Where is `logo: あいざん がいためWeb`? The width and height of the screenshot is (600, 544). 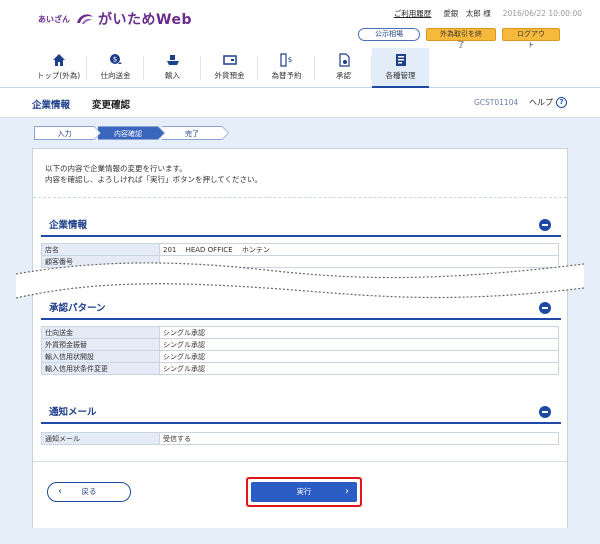 logo: あいざん がいためWeb is located at coordinates (115, 19).